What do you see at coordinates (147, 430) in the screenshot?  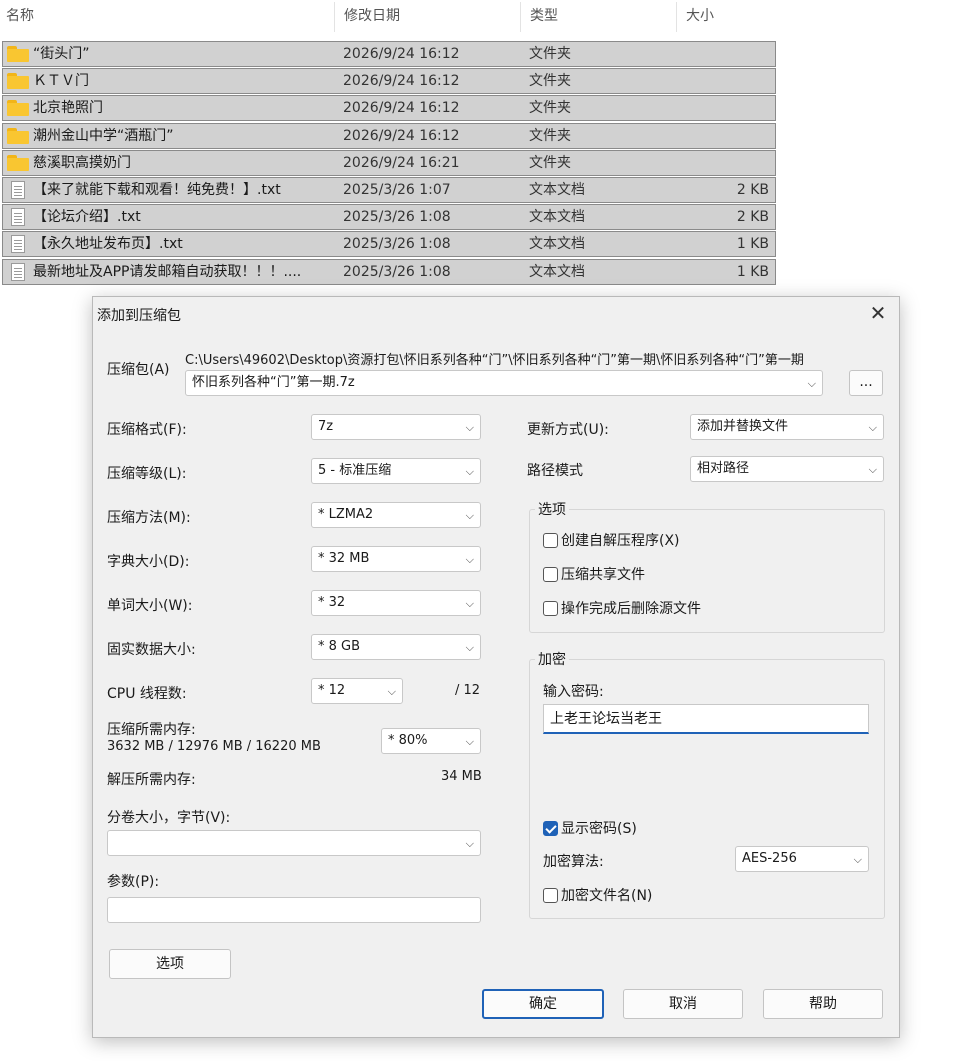 I see `format-label: 压缩格式(F):` at bounding box center [147, 430].